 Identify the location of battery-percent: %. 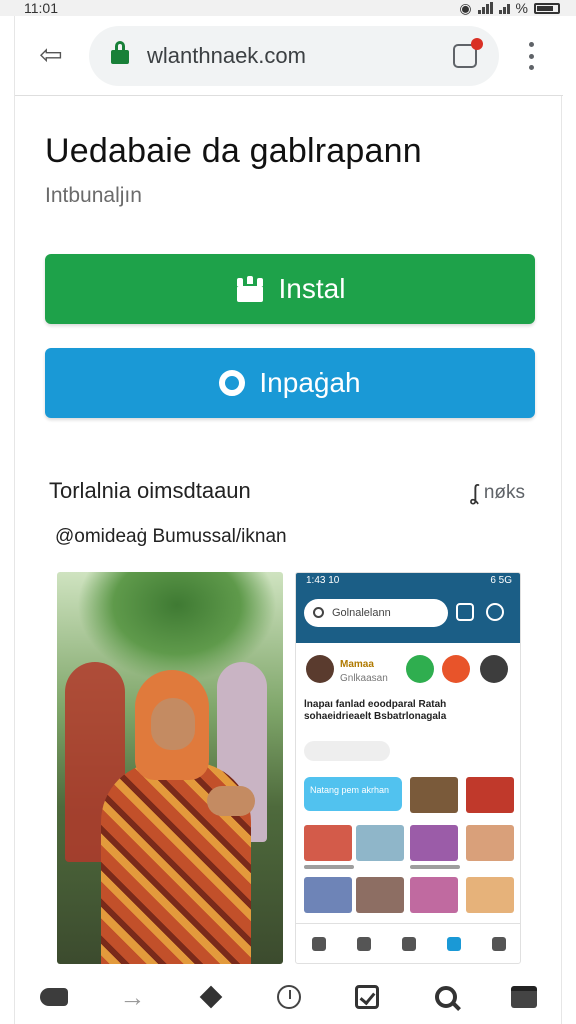
(521, 8).